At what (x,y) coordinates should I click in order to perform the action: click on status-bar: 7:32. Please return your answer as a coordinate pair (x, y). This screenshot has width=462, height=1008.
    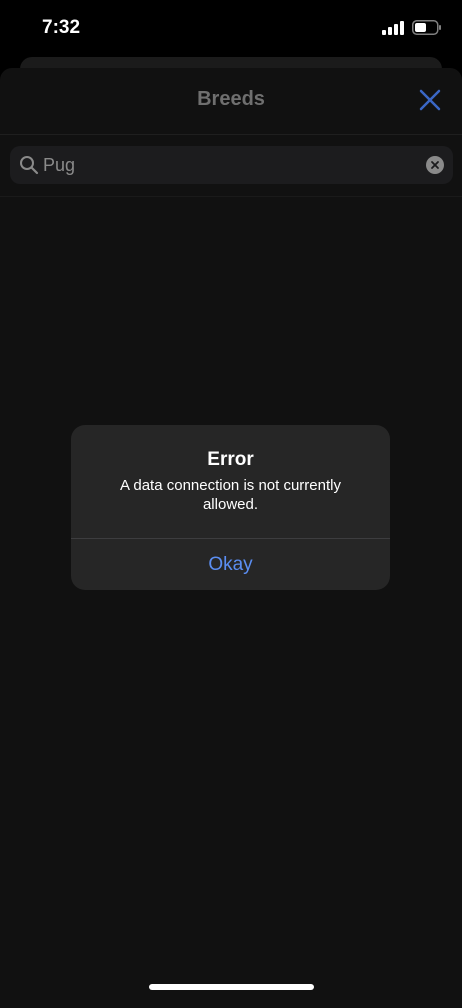
    Looking at the image, I should click on (231, 29).